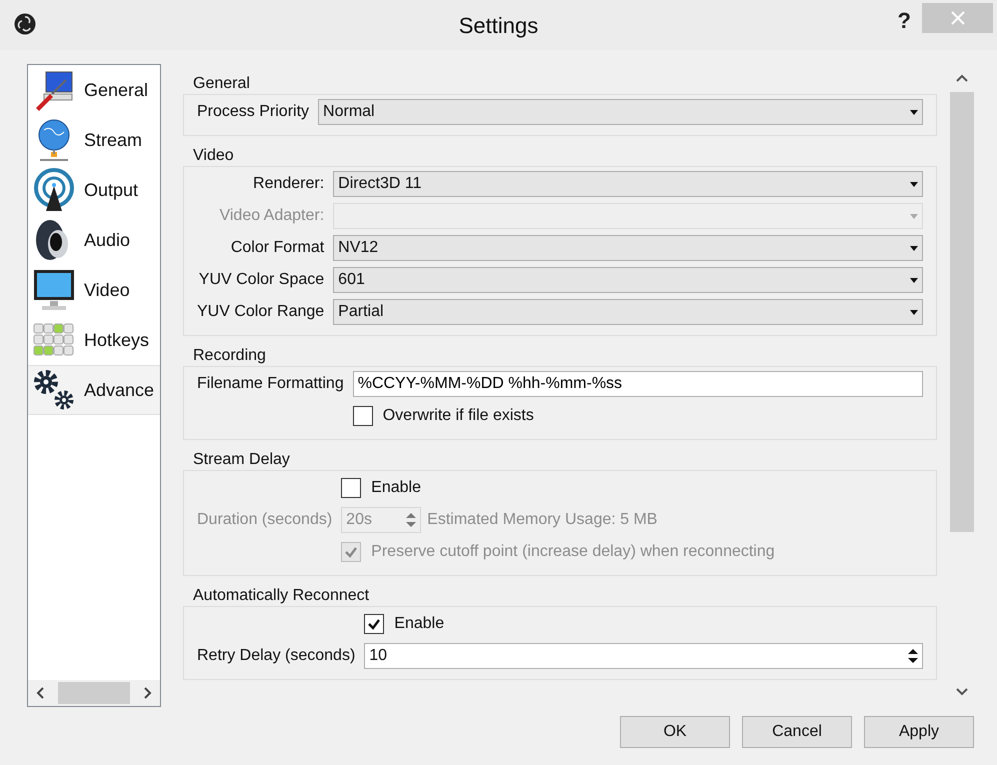 Image resolution: width=997 pixels, height=765 pixels. I want to click on chevron-right-icon, so click(148, 693).